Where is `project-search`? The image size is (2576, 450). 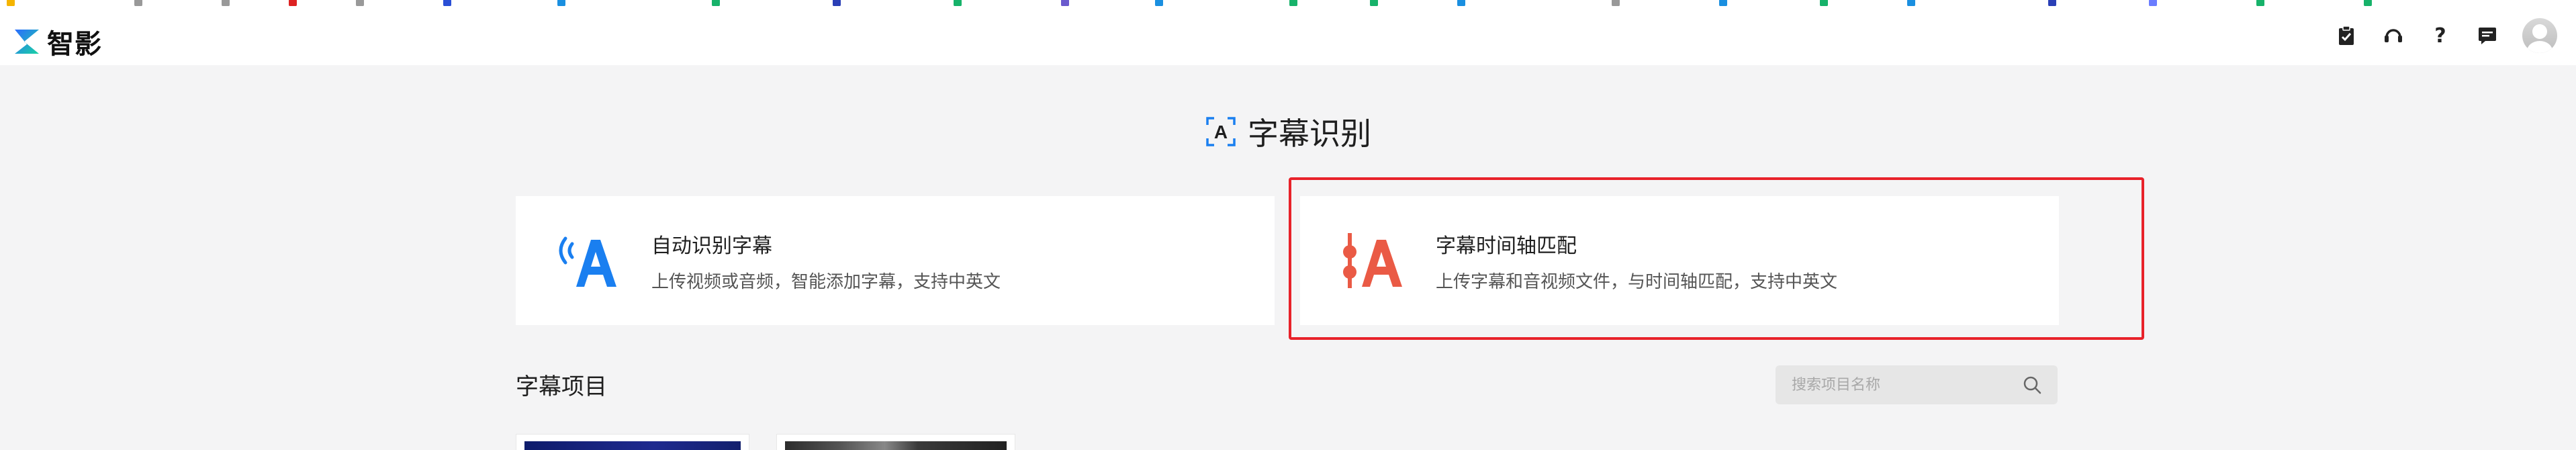
project-search is located at coordinates (1917, 385).